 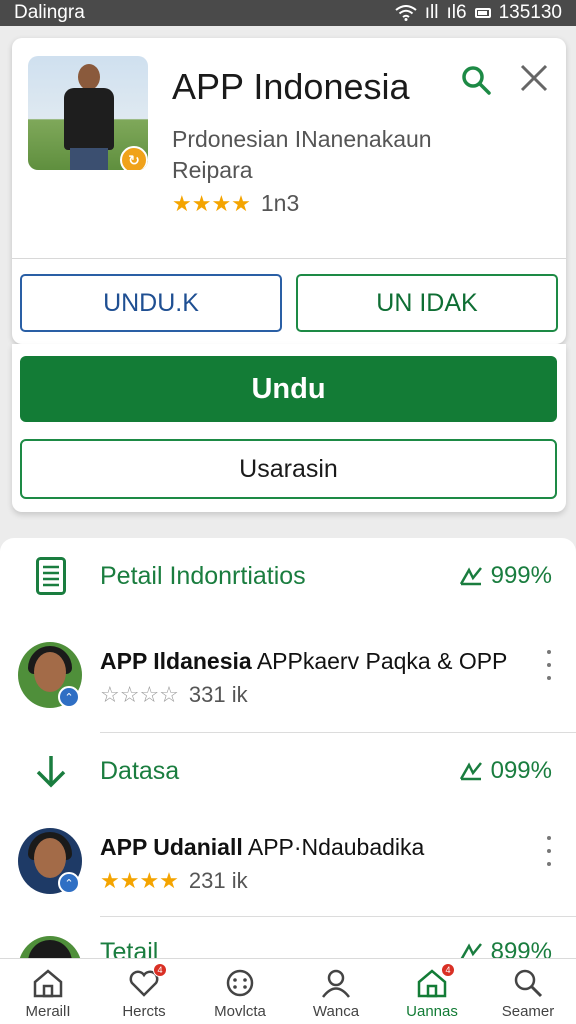 I want to click on app-title: APP Indonesia, so click(x=291, y=86).